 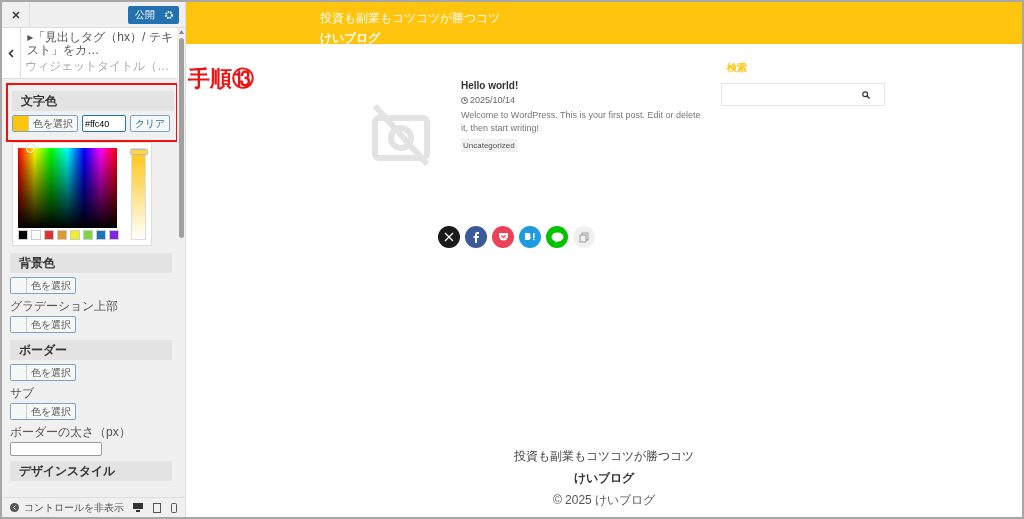 What do you see at coordinates (581, 85) in the screenshot?
I see `post-title: Hello world!` at bounding box center [581, 85].